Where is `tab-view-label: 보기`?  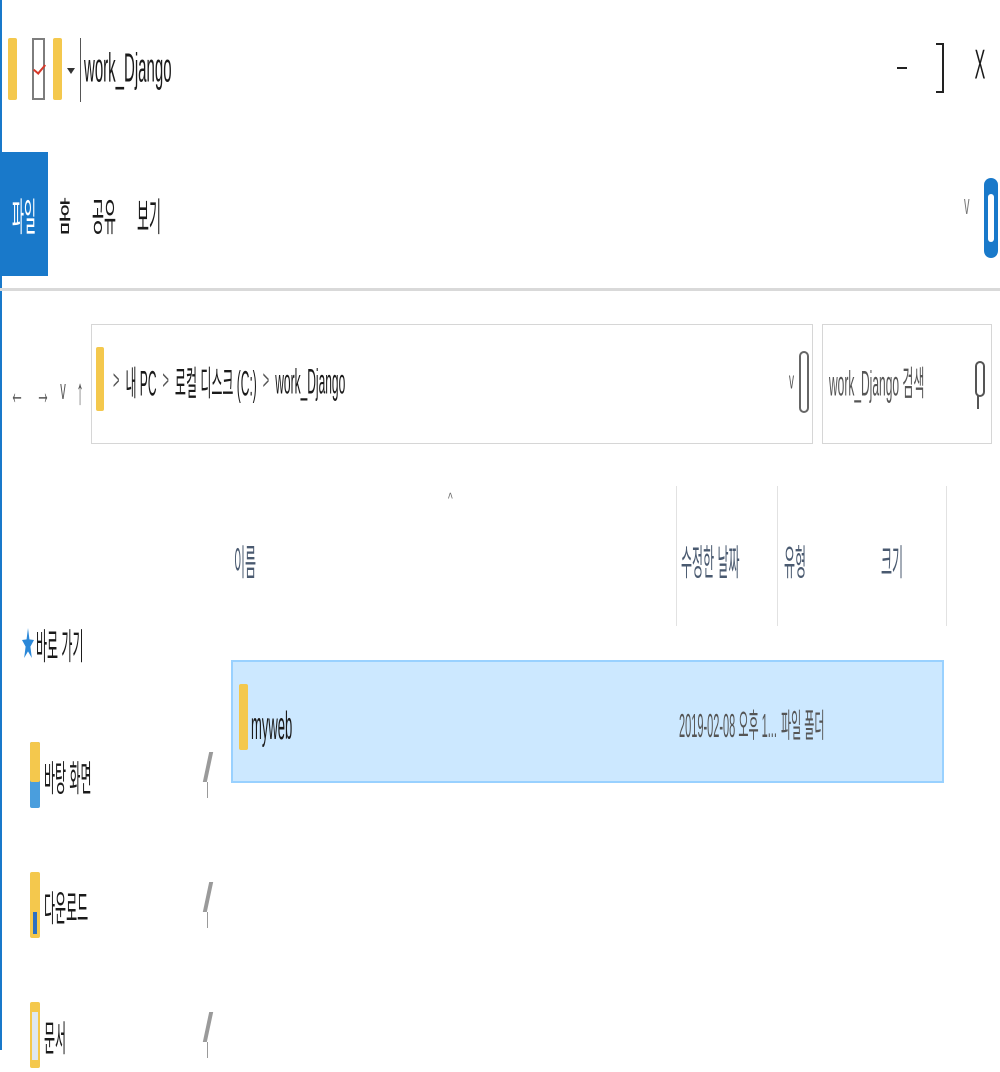
tab-view-label: 보기 is located at coordinates (149, 217).